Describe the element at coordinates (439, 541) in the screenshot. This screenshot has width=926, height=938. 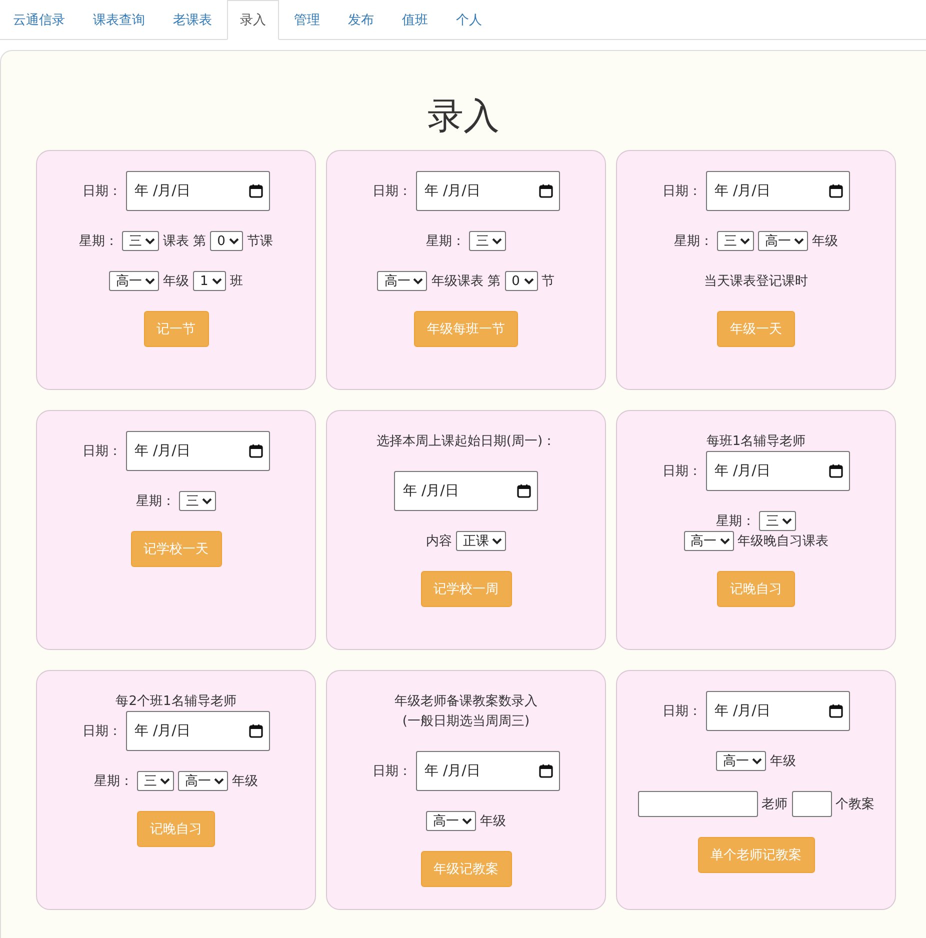
I see `label: 内容` at that location.